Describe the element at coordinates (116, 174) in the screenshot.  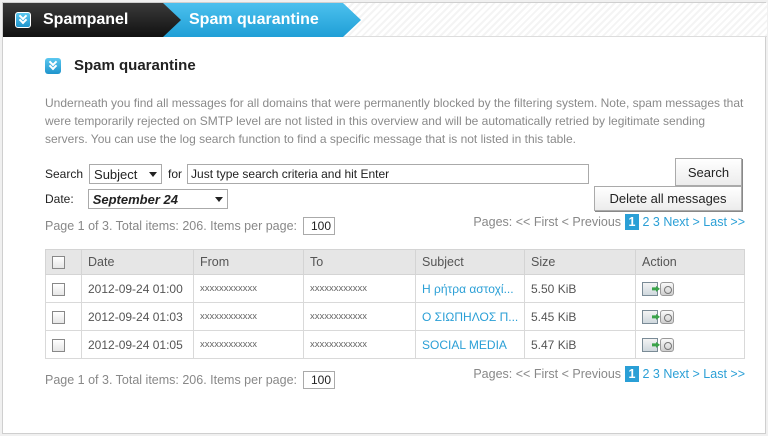
I see `search-field-value: Subject` at that location.